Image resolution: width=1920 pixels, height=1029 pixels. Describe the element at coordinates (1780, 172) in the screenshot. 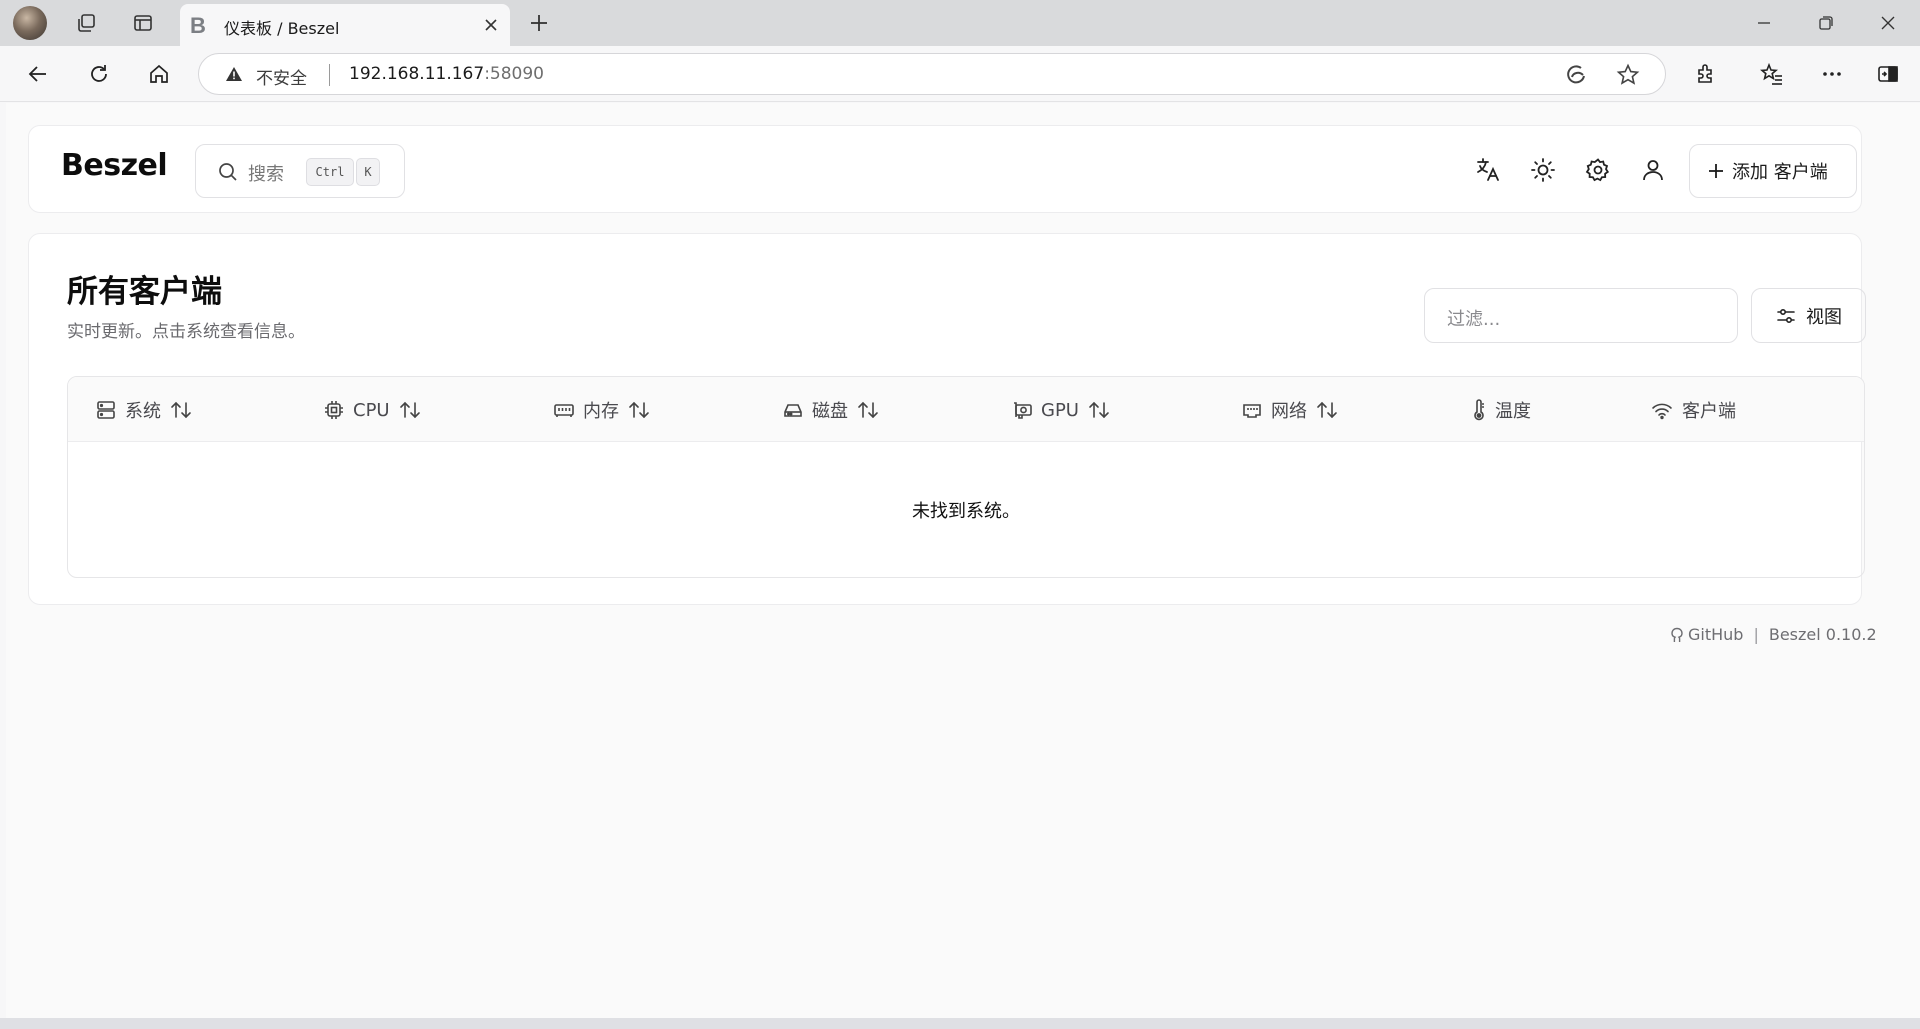

I see `add-client-label: 添加 客户端` at that location.